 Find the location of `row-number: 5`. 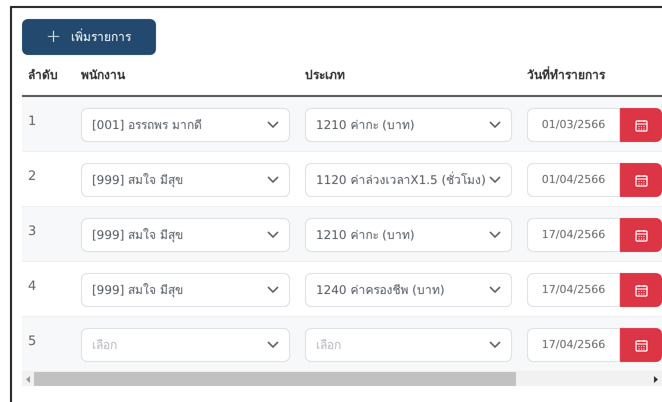

row-number: 5 is located at coordinates (32, 341).